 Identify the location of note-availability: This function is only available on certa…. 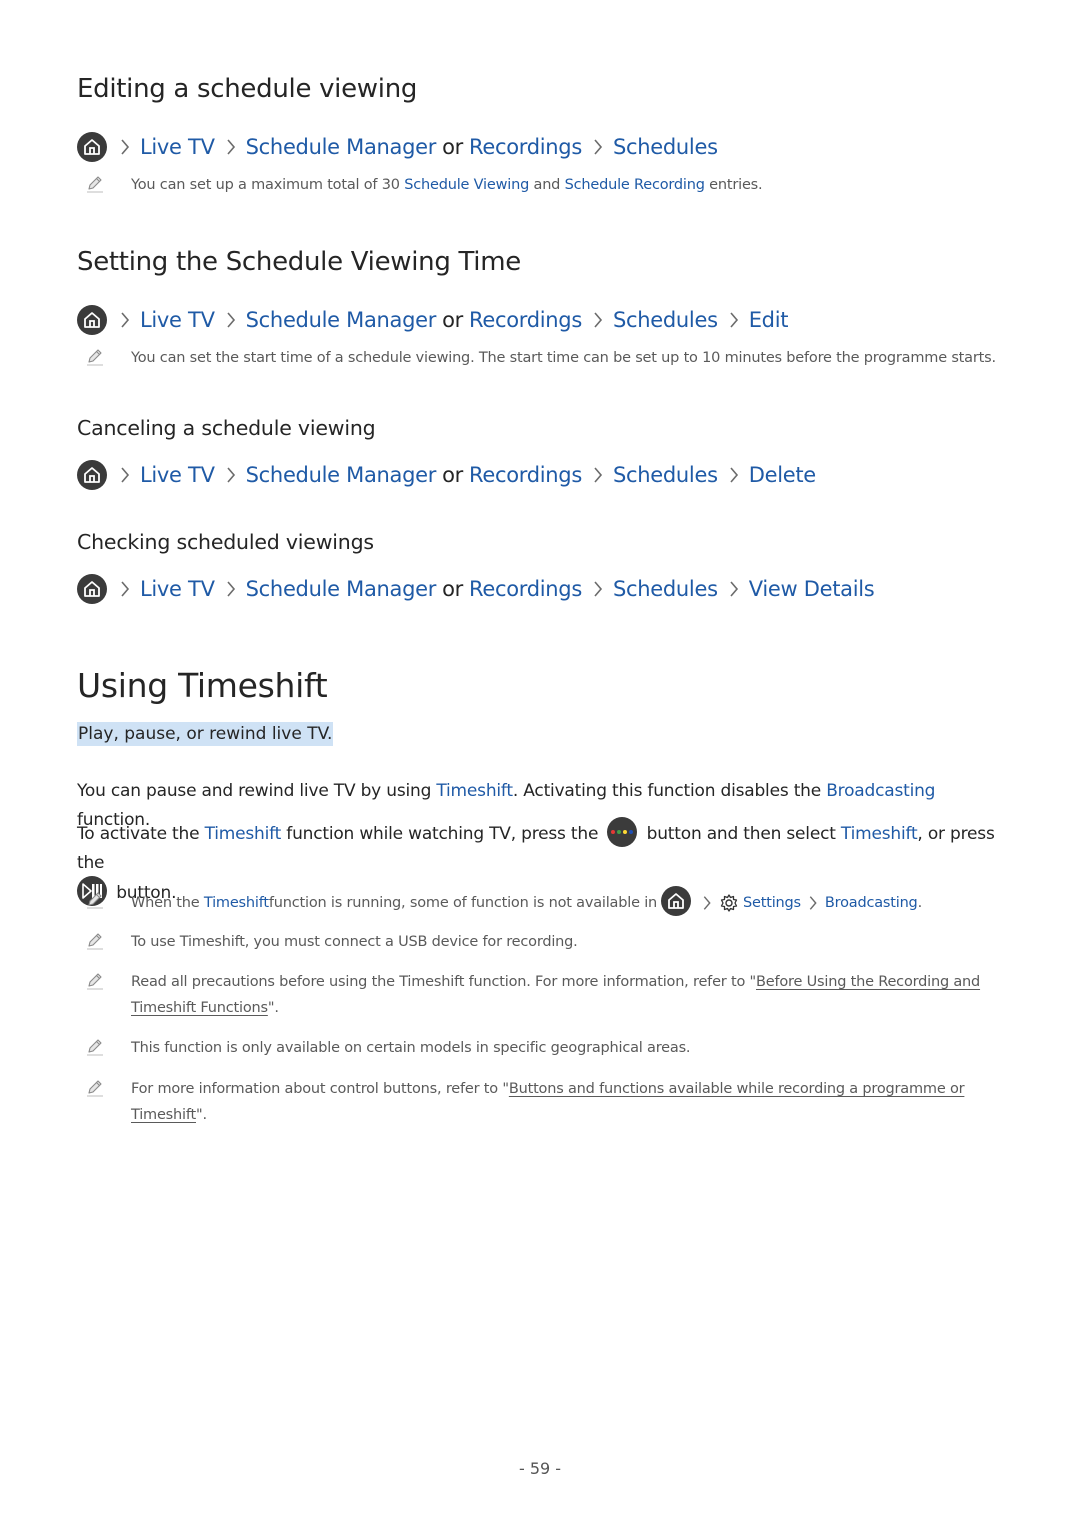
(384, 1048).